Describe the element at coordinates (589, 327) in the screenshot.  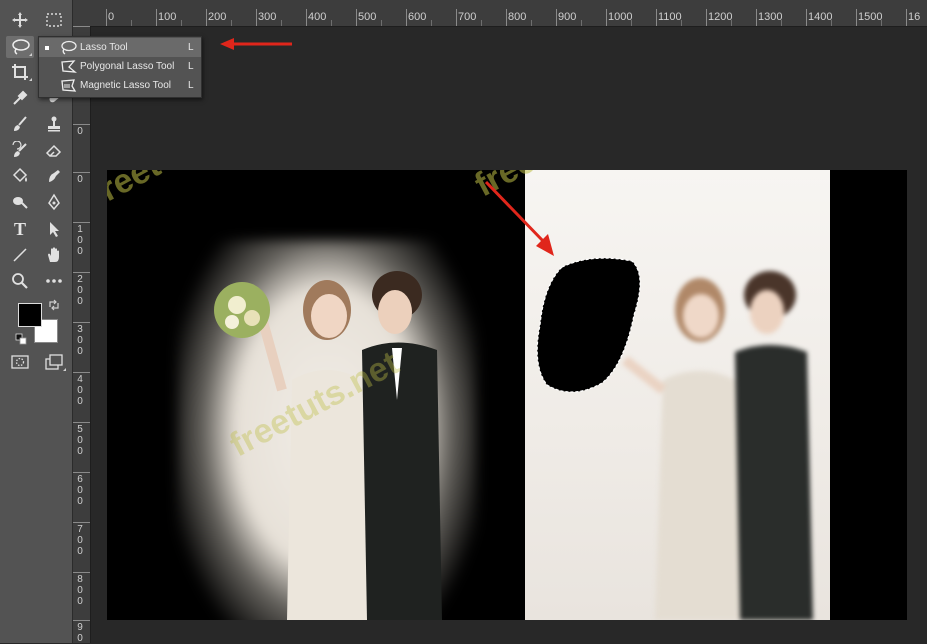
I see `lasso-selection-marquee` at that location.